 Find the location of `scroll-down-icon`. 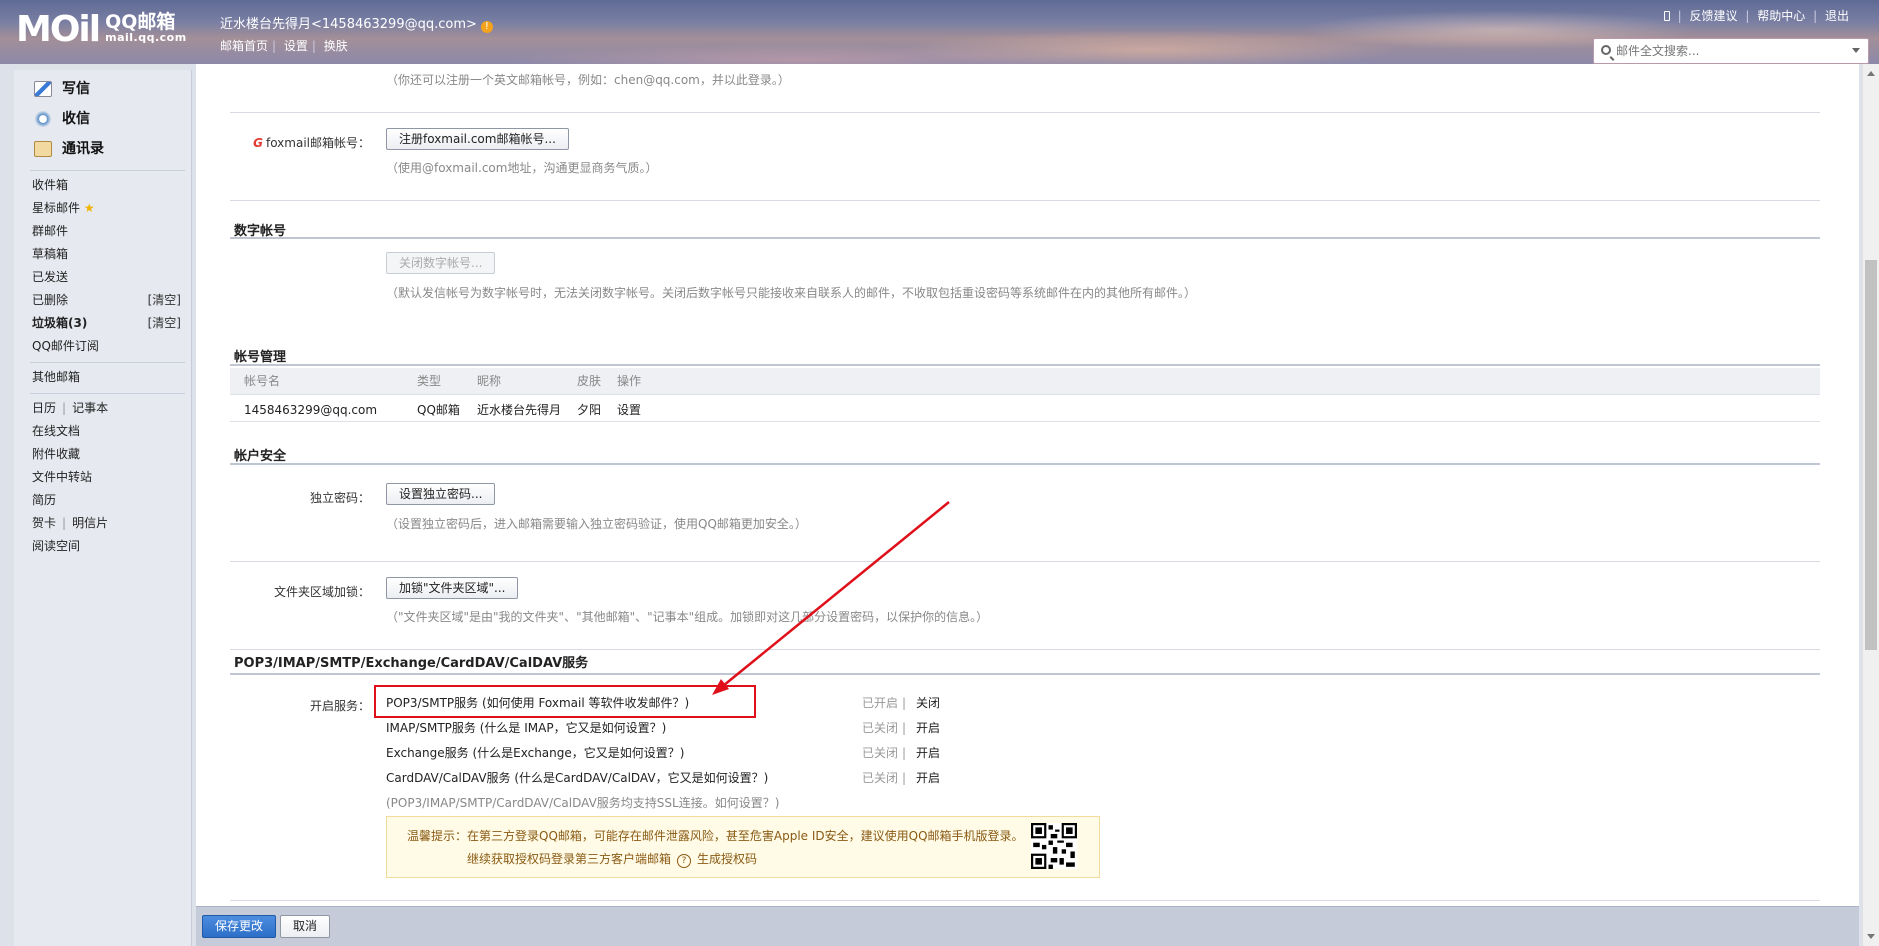

scroll-down-icon is located at coordinates (1871, 936).